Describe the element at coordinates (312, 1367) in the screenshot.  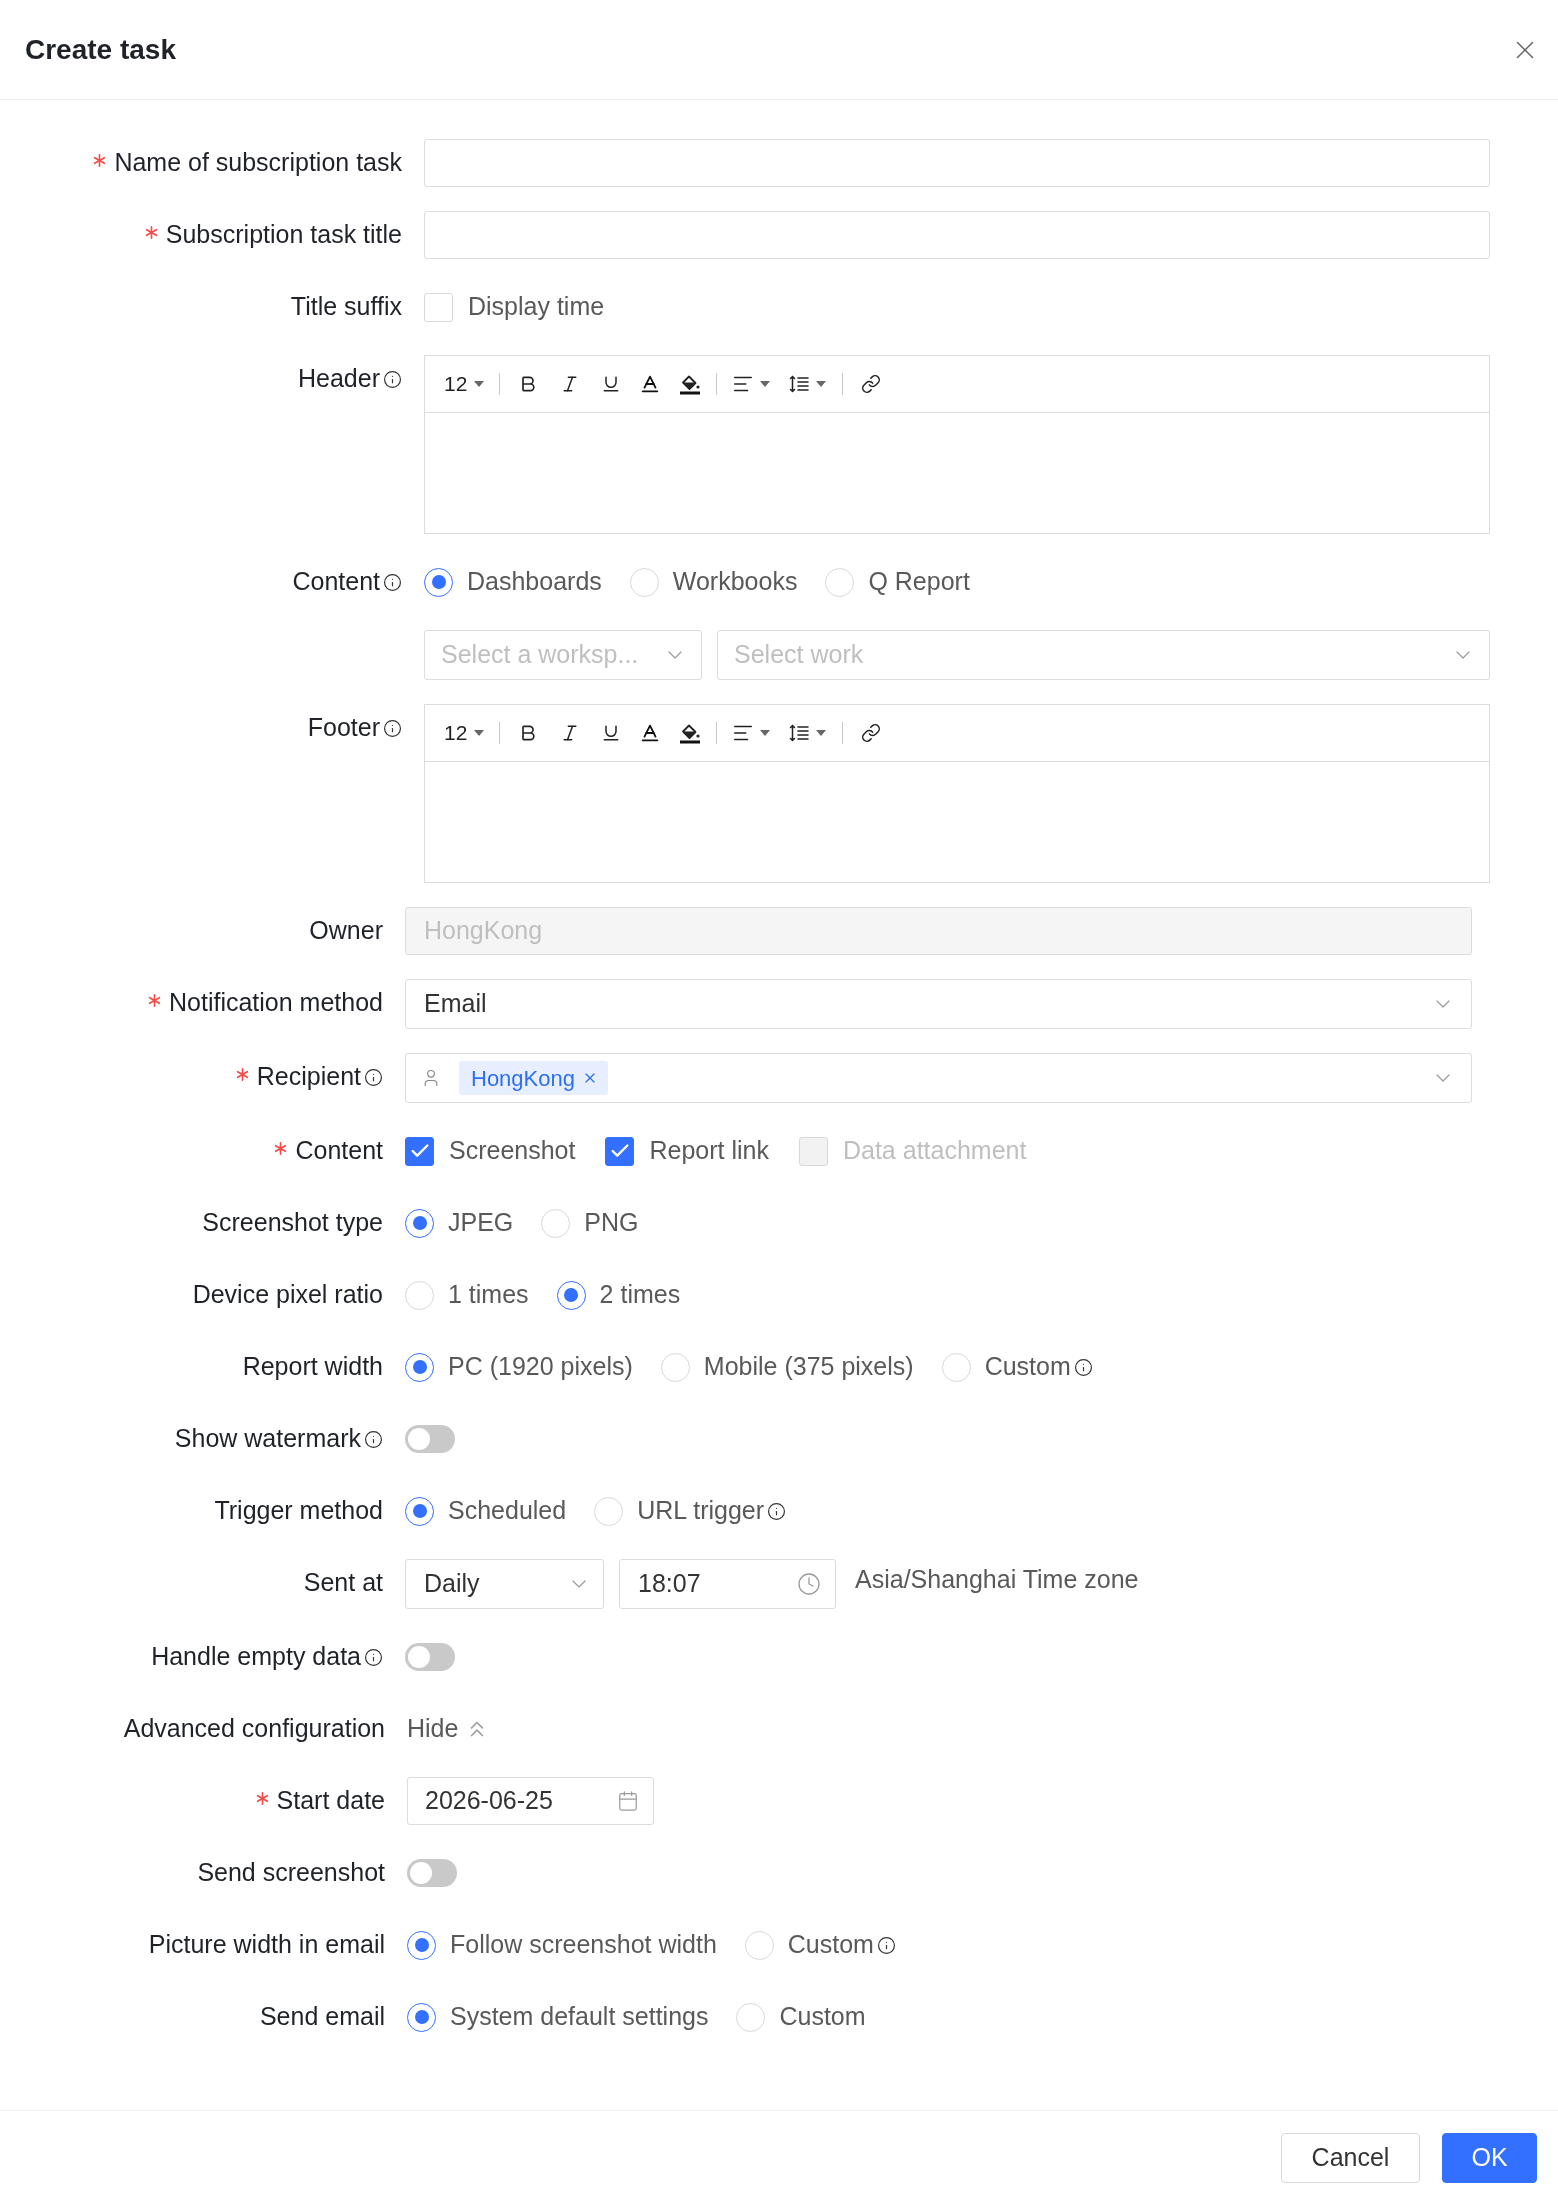
I see `field-label: Report width` at that location.